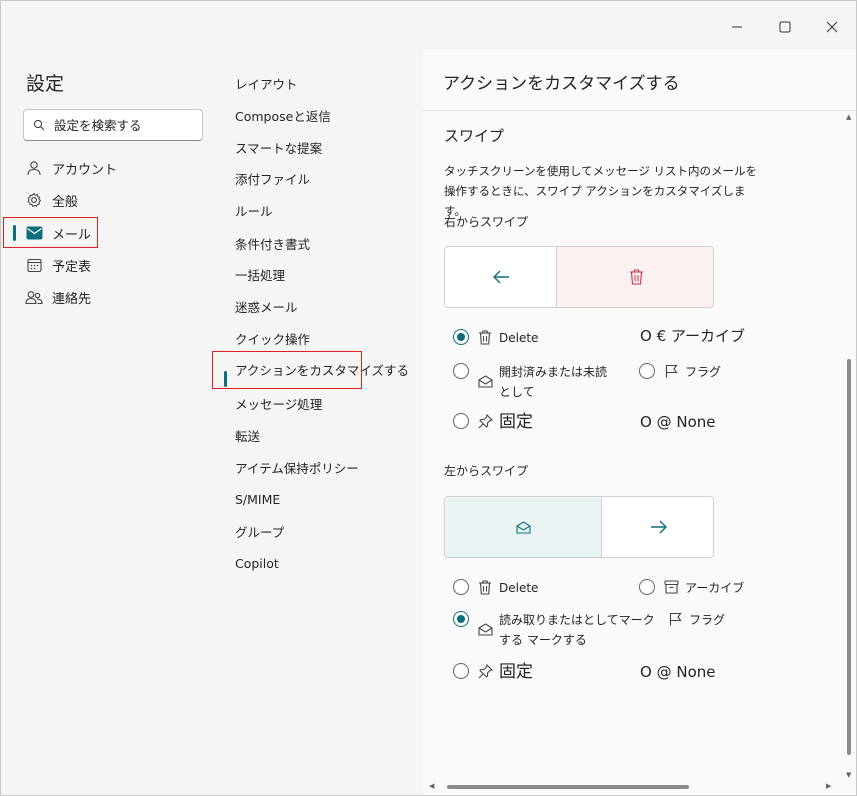  Describe the element at coordinates (849, 557) in the screenshot. I see `vertical-scroll-thumb` at that location.